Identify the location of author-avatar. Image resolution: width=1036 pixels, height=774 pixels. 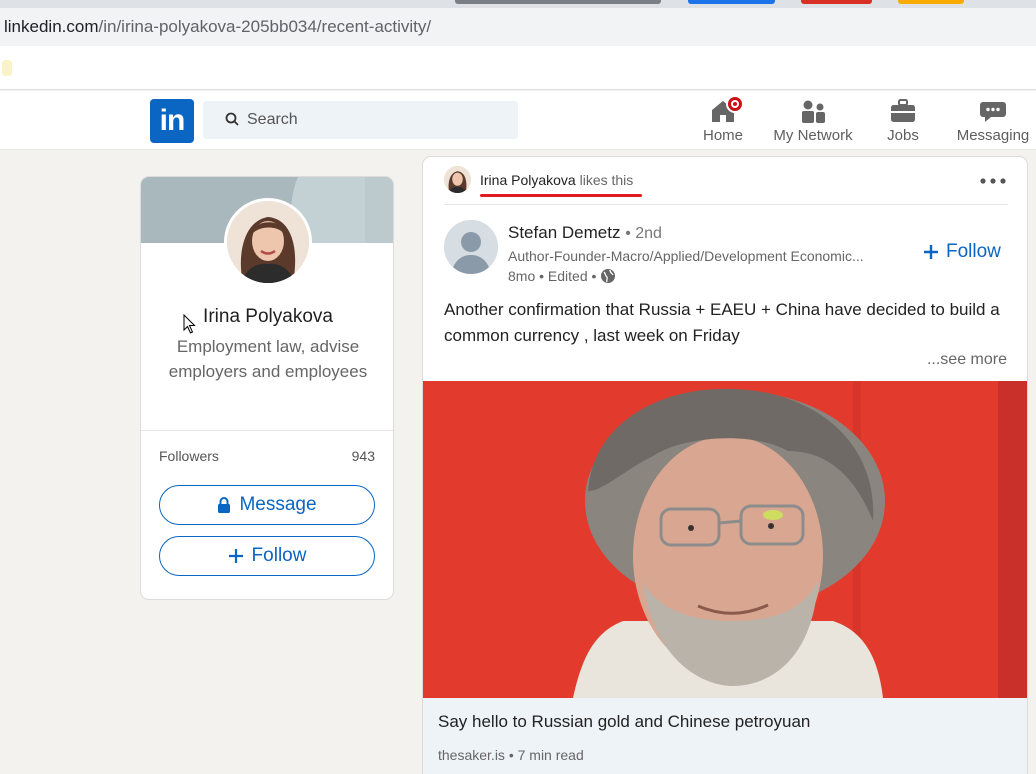
(471, 247).